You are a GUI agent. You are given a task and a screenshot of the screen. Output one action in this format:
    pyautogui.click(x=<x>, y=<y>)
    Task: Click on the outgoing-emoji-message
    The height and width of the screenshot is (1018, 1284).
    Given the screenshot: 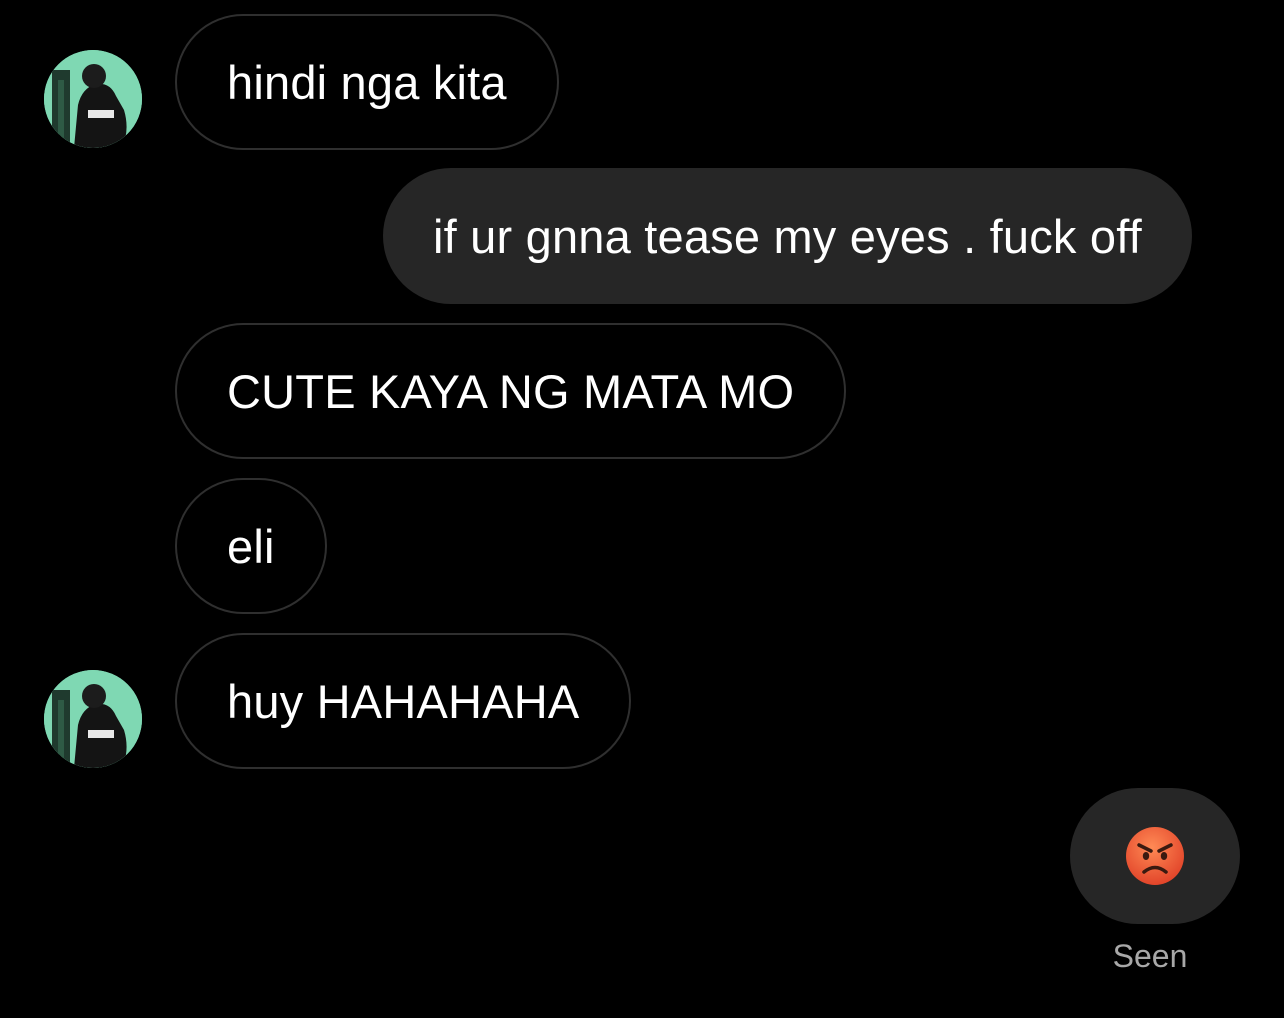 What is the action you would take?
    pyautogui.click(x=1155, y=856)
    